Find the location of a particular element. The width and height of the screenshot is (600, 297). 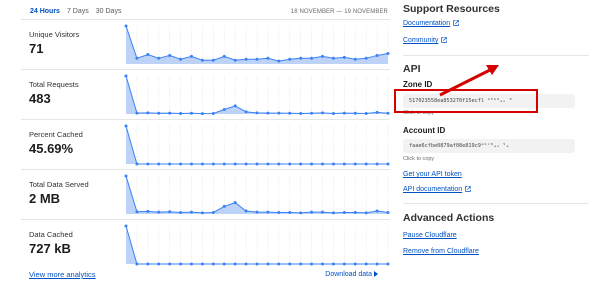

percent-cached-chart is located at coordinates (257, 145).